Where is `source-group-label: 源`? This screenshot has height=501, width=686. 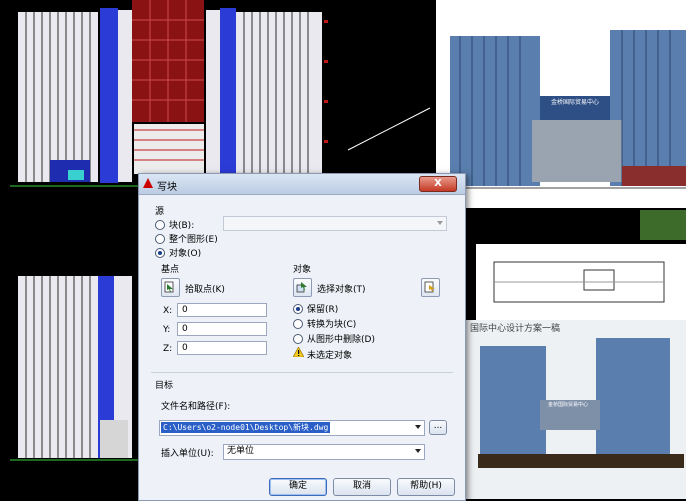
source-group-label: 源 is located at coordinates (160, 212).